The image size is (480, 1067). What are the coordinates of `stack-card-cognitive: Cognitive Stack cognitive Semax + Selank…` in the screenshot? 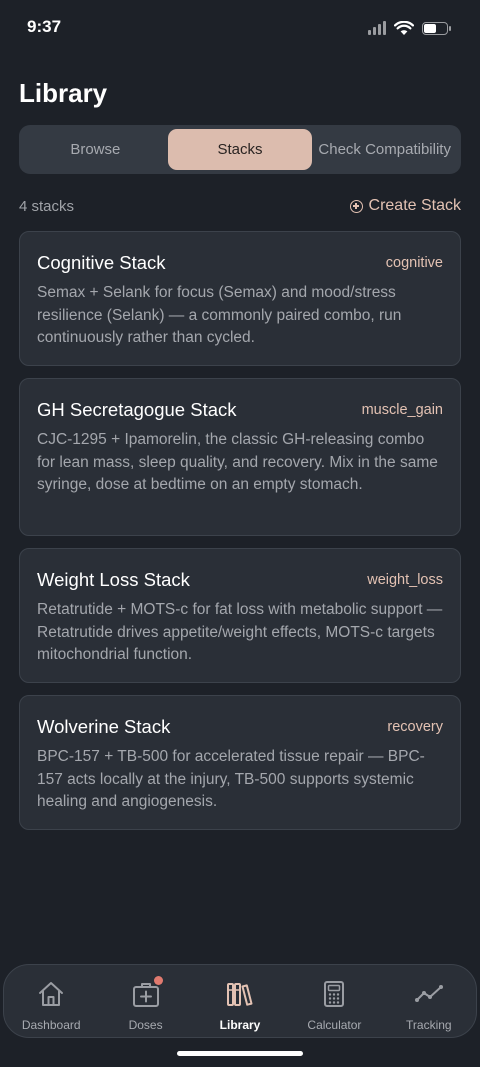 It's located at (240, 298).